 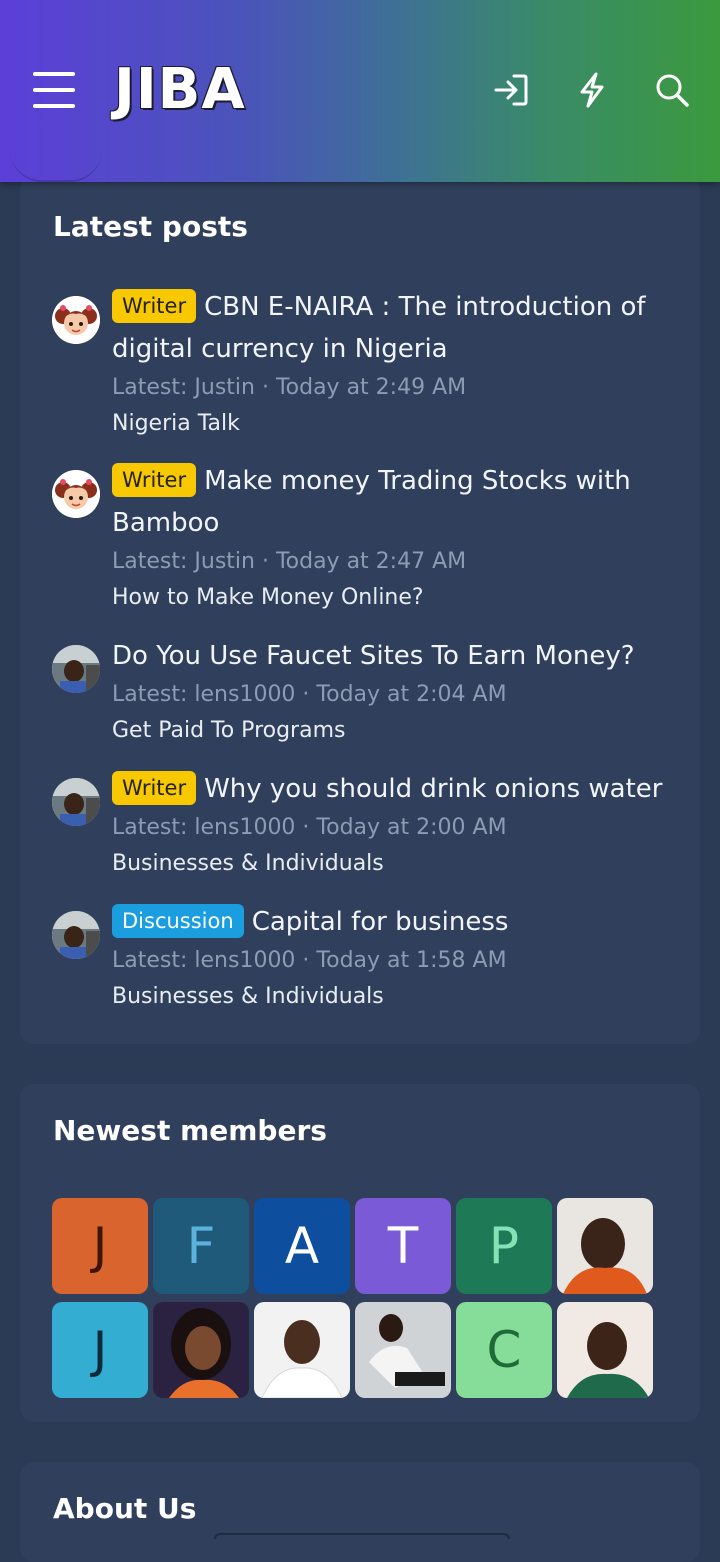 What do you see at coordinates (392, 424) in the screenshot?
I see `post-forum: Nigeria Talk` at bounding box center [392, 424].